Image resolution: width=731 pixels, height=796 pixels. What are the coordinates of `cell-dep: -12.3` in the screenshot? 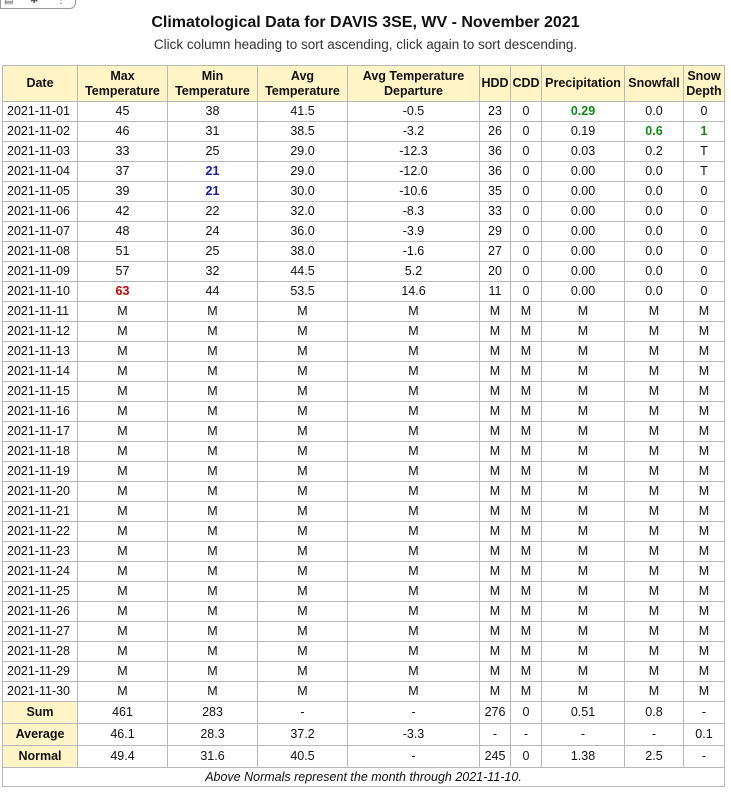 It's located at (413, 151).